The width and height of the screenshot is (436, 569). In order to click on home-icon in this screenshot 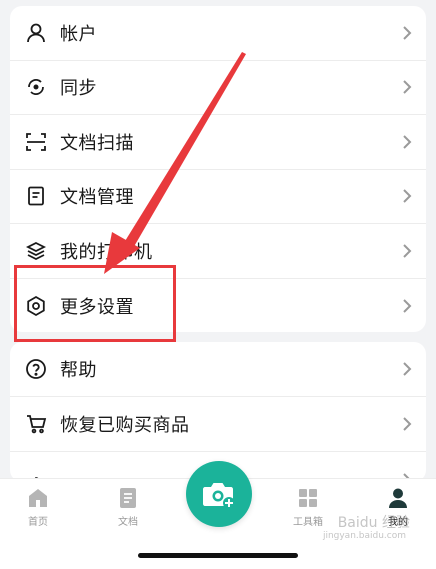, I will do `click(38, 498)`.